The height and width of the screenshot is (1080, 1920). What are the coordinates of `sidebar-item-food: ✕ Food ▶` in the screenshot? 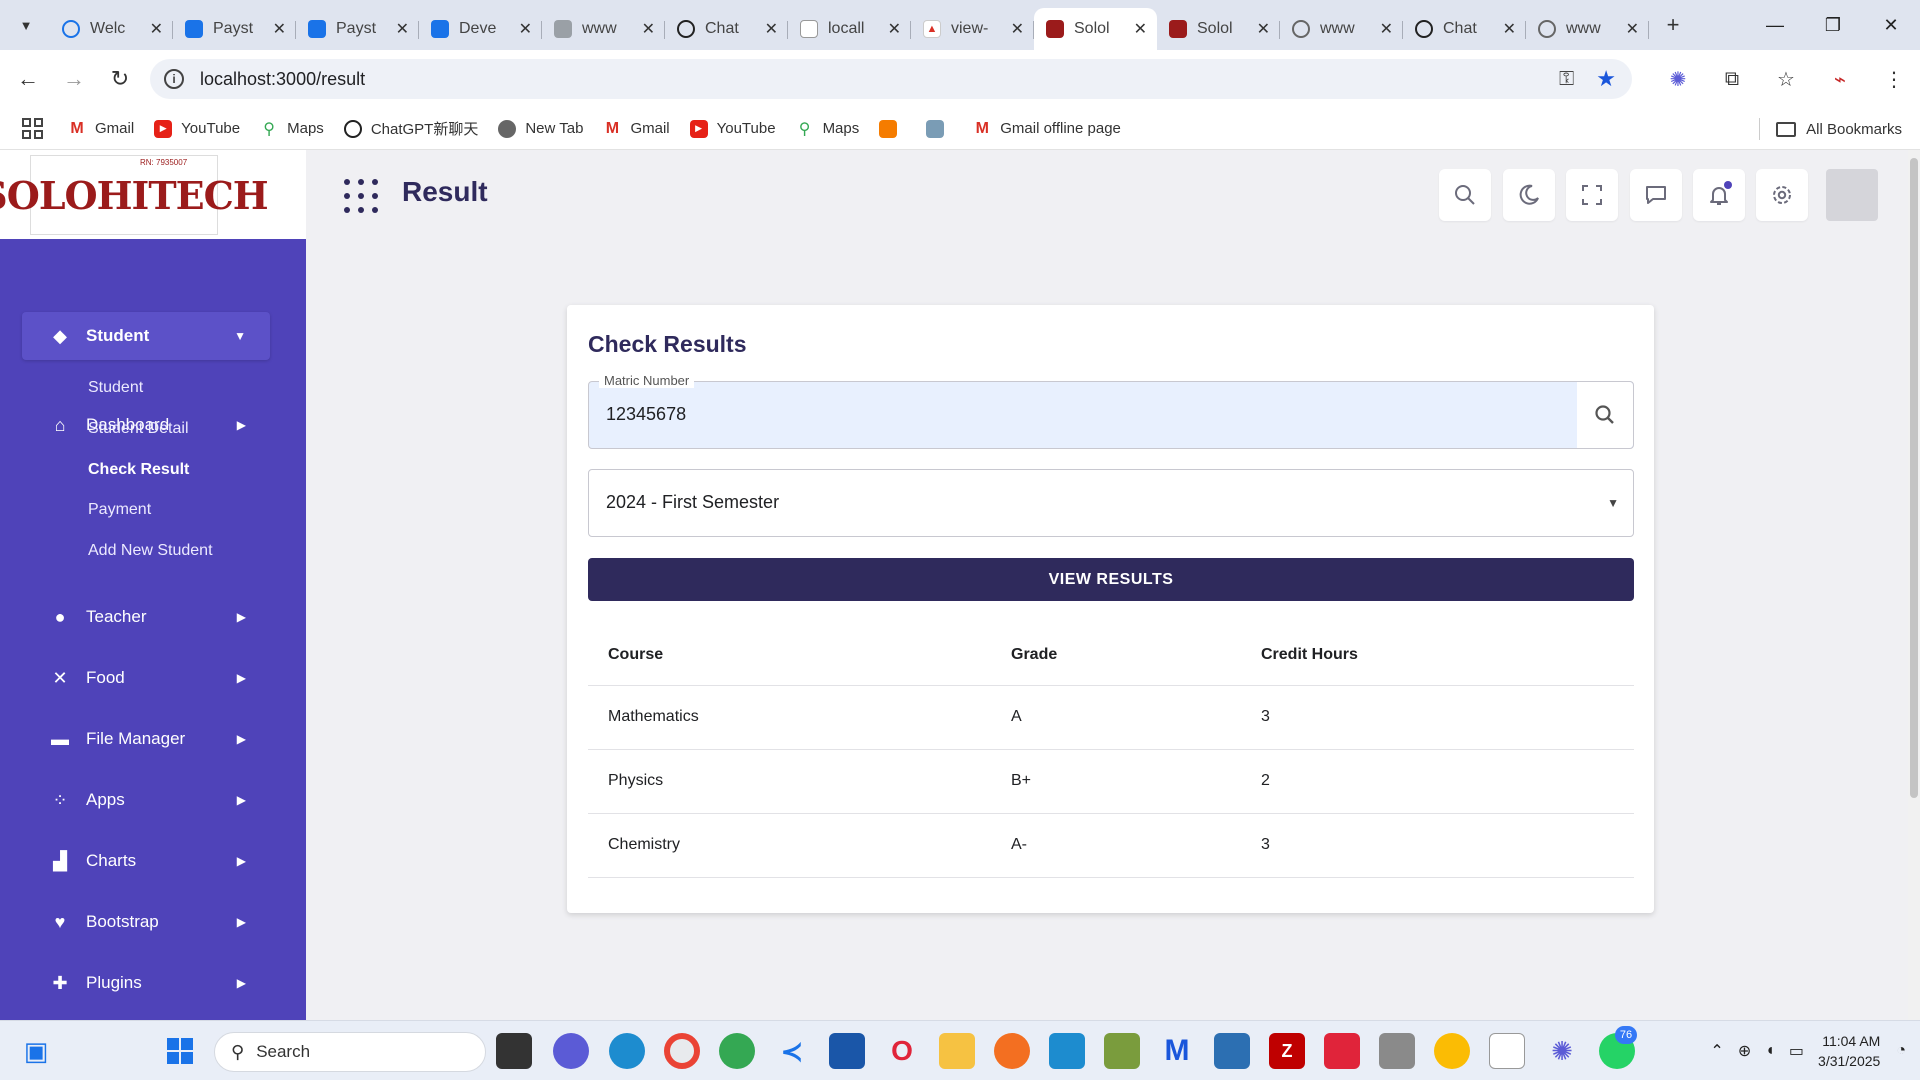 It's located at (146, 678).